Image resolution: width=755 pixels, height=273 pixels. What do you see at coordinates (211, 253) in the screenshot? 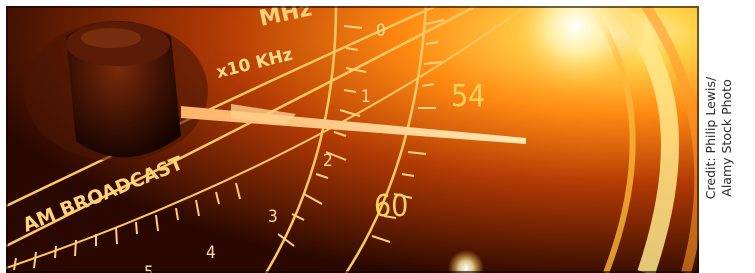
I see `scale-number: 4` at bounding box center [211, 253].